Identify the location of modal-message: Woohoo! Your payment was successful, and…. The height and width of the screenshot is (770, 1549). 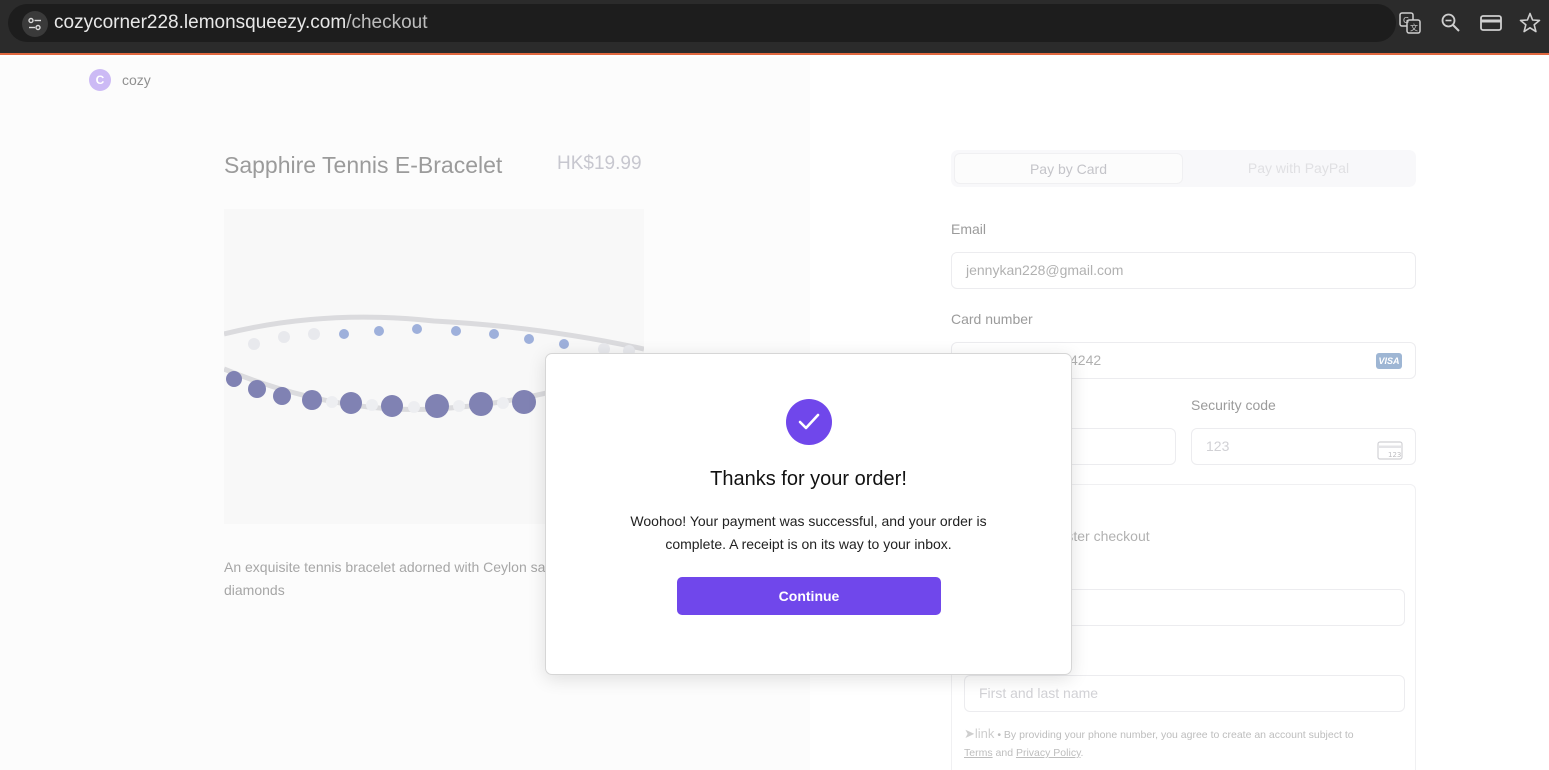
(808, 532).